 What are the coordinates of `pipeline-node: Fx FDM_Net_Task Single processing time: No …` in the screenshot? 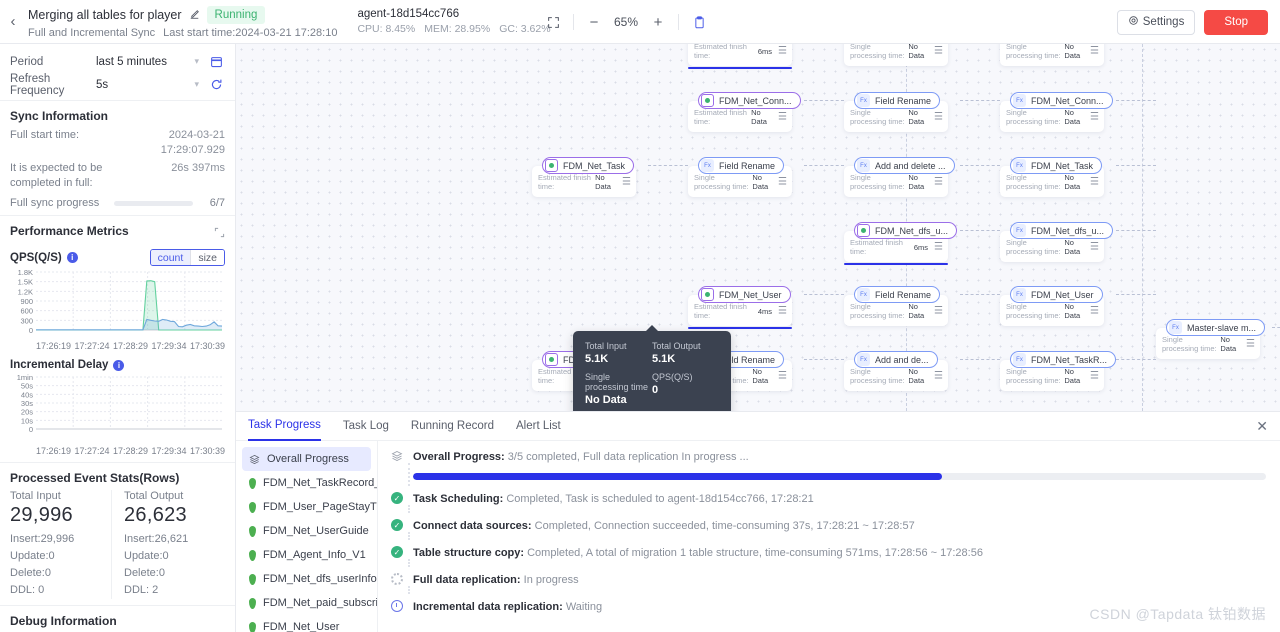 It's located at (1052, 177).